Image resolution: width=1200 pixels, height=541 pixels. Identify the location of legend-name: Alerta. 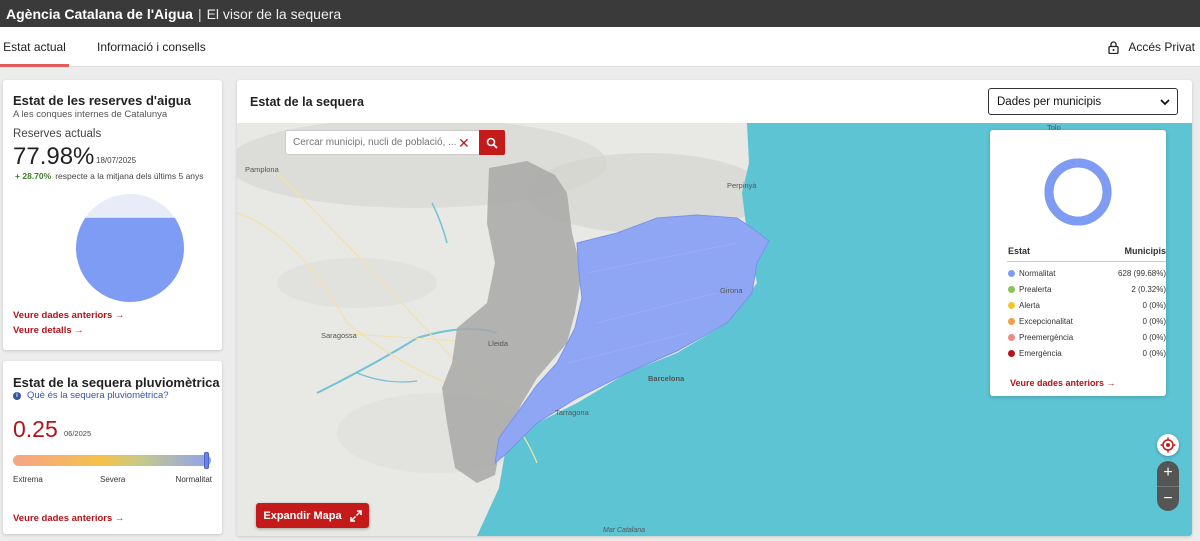
(1029, 305).